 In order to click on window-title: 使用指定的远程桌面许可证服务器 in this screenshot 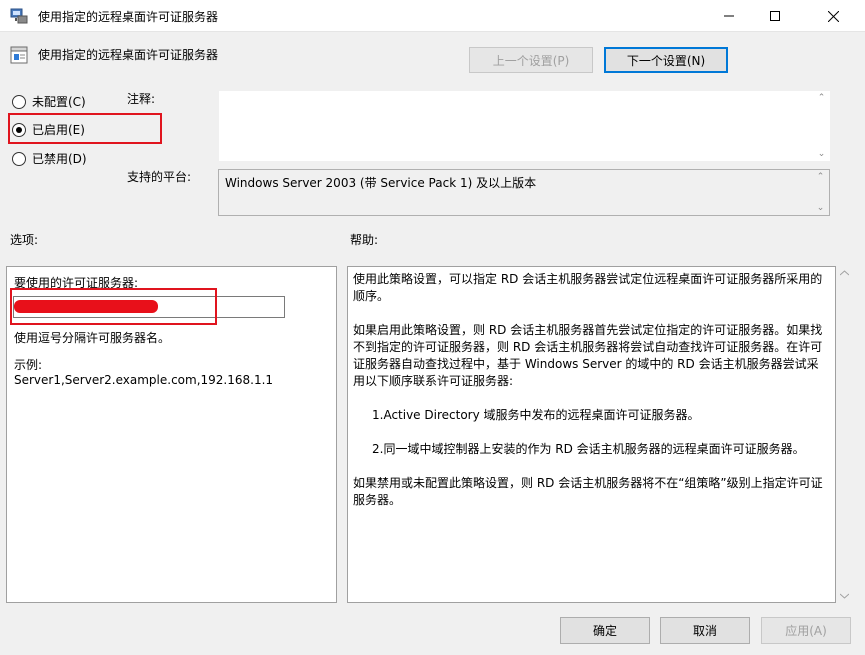, I will do `click(128, 17)`.